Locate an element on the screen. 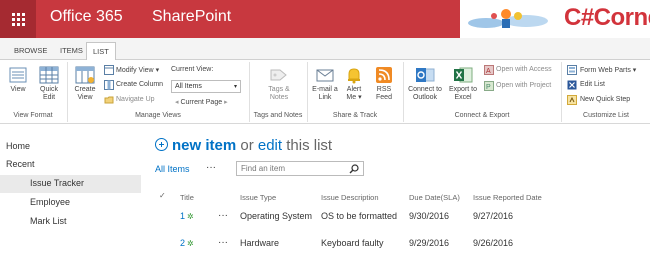 The image size is (650, 279). app-launcher-button is located at coordinates (18, 19).